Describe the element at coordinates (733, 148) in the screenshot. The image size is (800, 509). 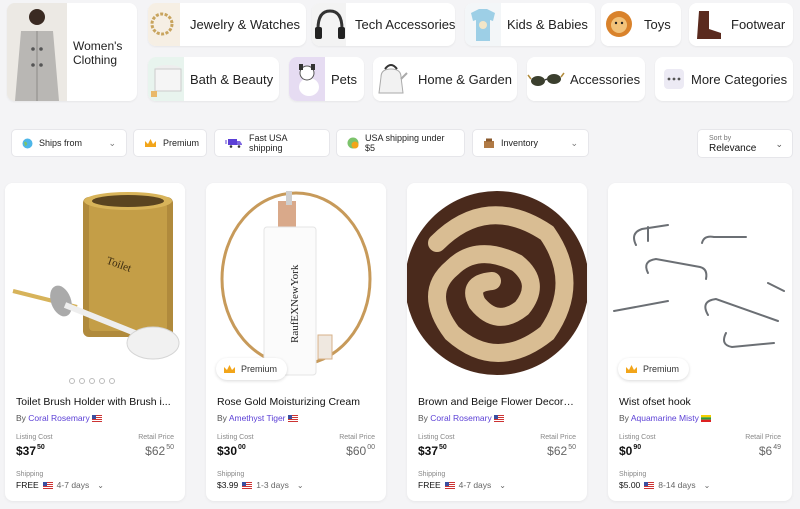
I see `sort-value: Relevance` at that location.